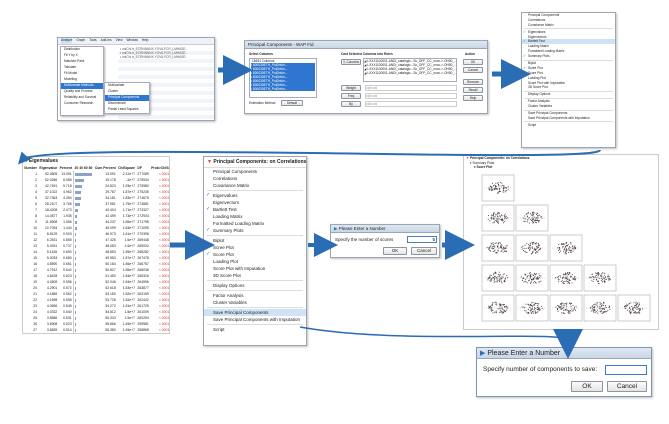 The height and width of the screenshot is (424, 669). I want to click on menu-item-consumer-research: Consumer Research, so click(82, 104).